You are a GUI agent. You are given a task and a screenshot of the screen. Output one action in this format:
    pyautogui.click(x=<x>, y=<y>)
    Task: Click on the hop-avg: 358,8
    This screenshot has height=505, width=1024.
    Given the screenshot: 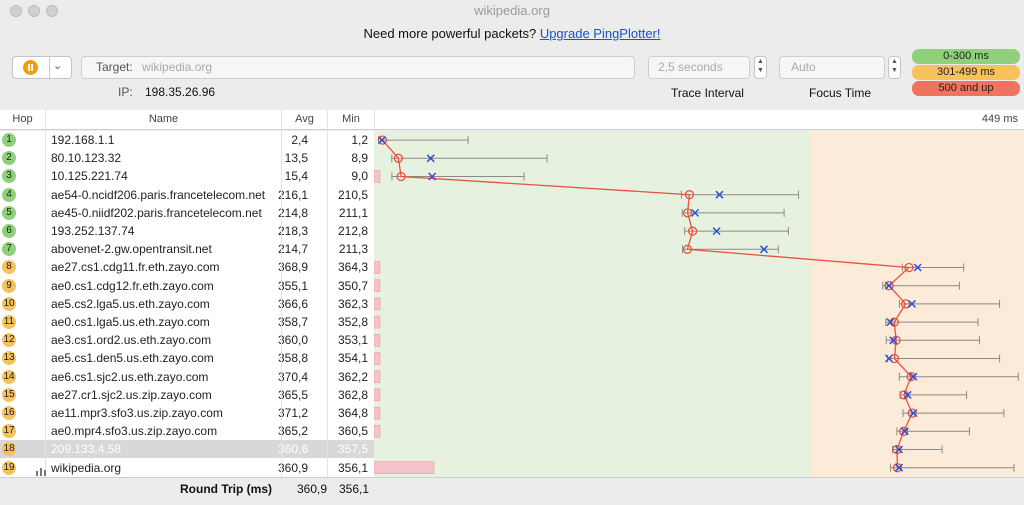 What is the action you would take?
    pyautogui.click(x=292, y=358)
    